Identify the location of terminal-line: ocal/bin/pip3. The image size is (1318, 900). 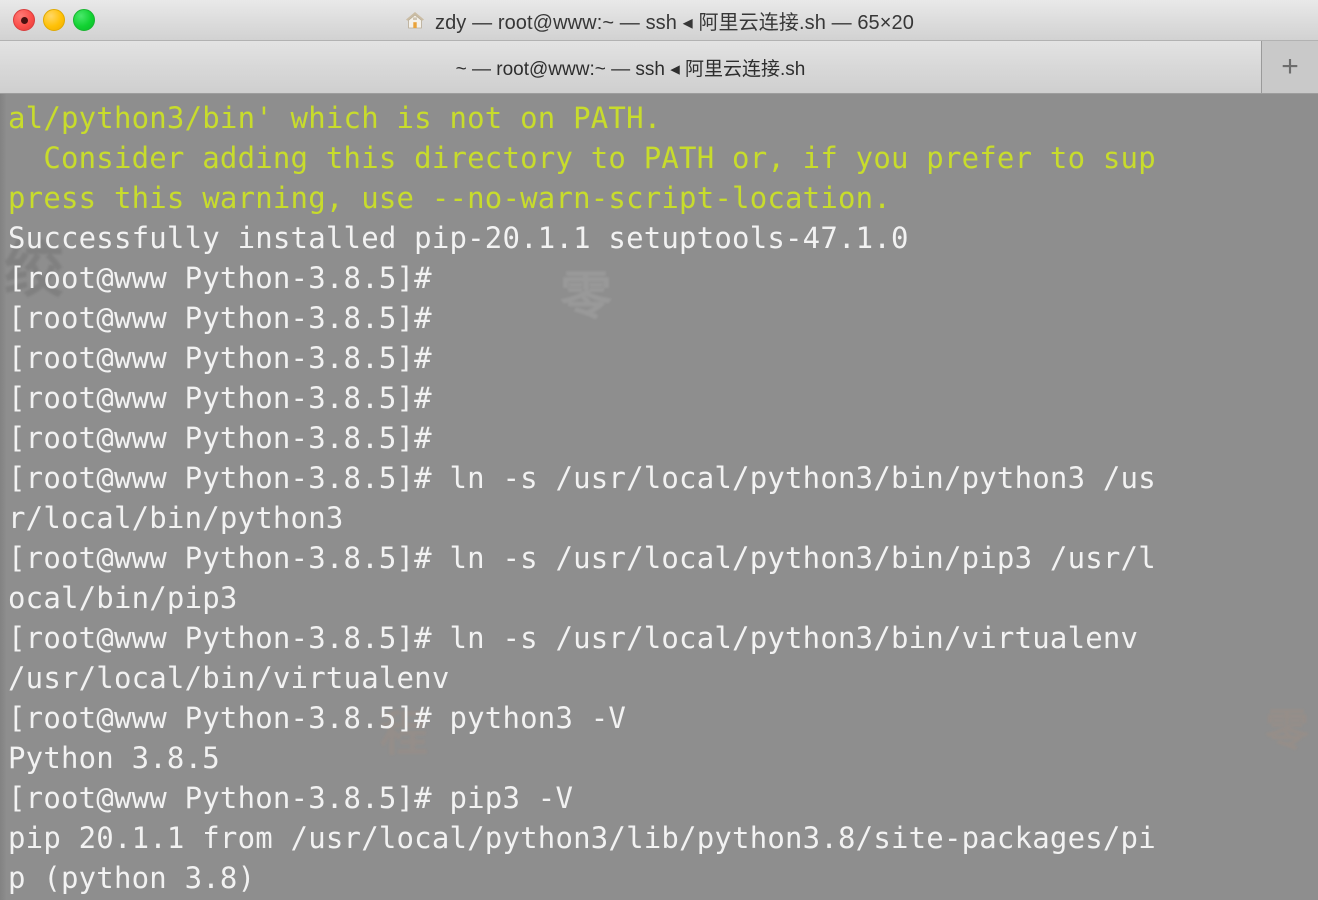
(123, 598).